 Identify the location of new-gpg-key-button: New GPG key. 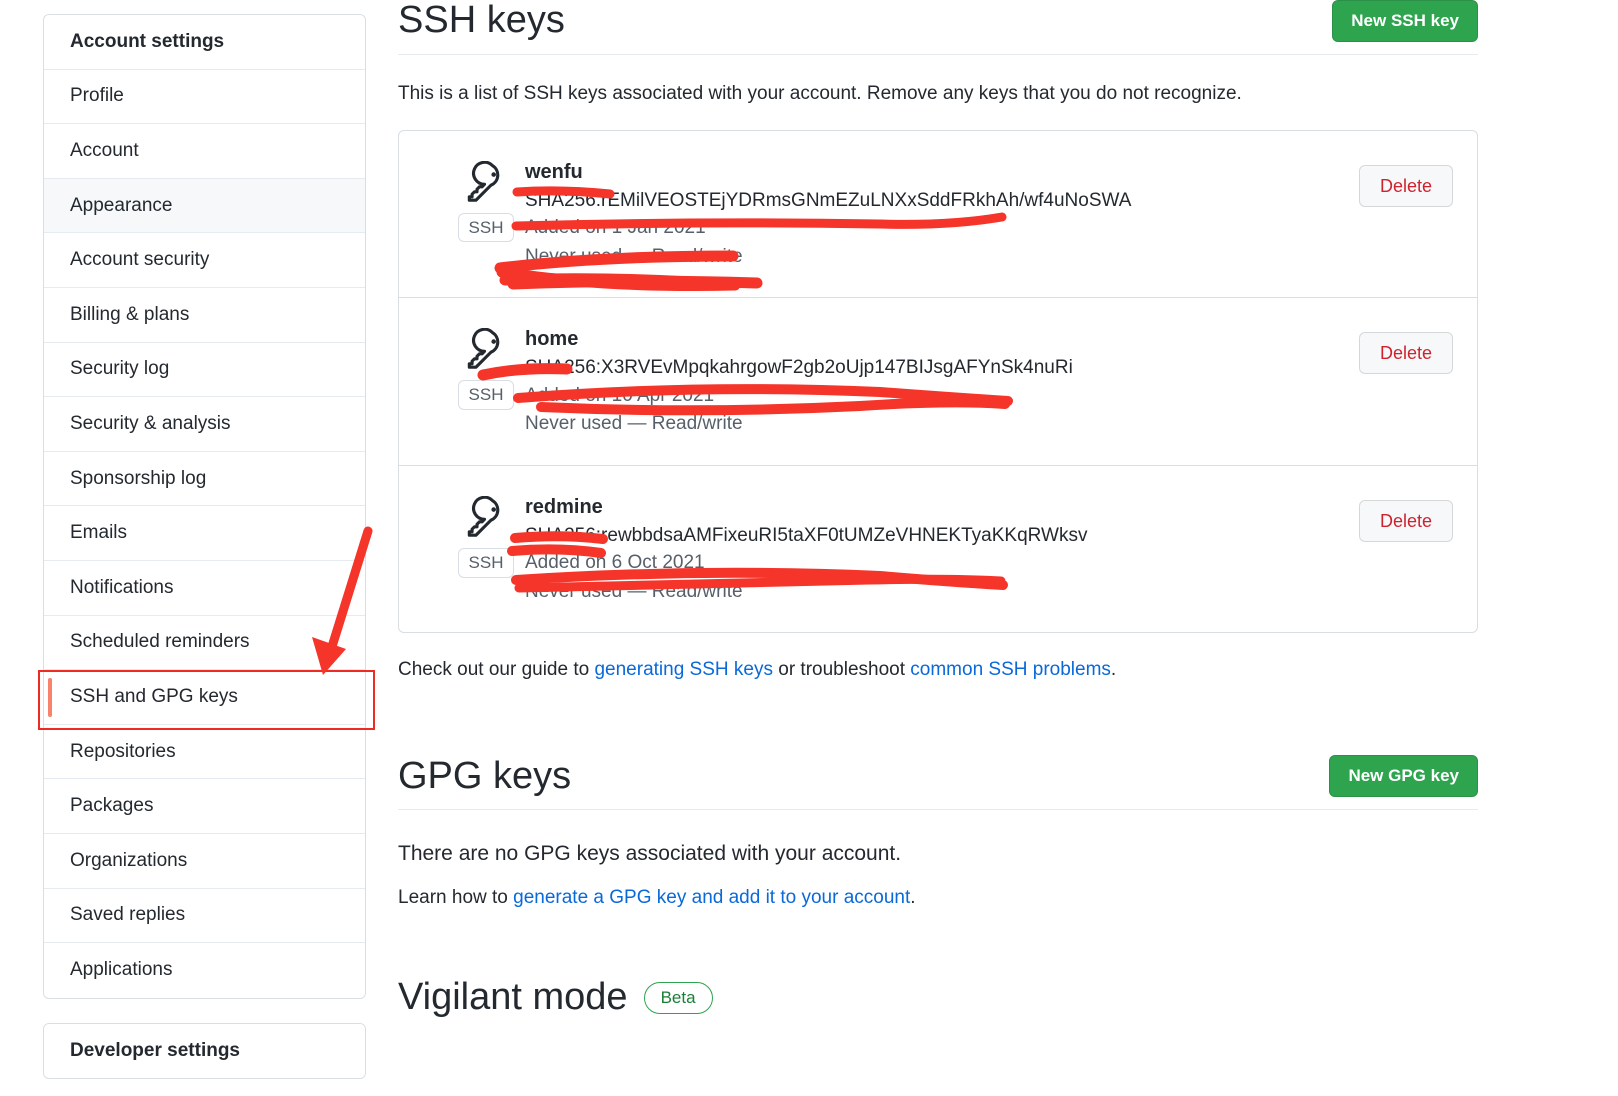
(1403, 776).